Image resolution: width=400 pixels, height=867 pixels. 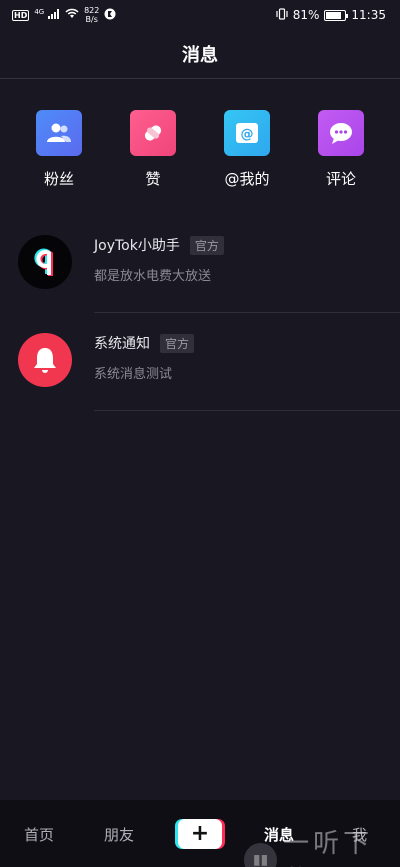 I want to click on message-item-system: 系统通知 官方 系统消息测试, so click(x=200, y=362).